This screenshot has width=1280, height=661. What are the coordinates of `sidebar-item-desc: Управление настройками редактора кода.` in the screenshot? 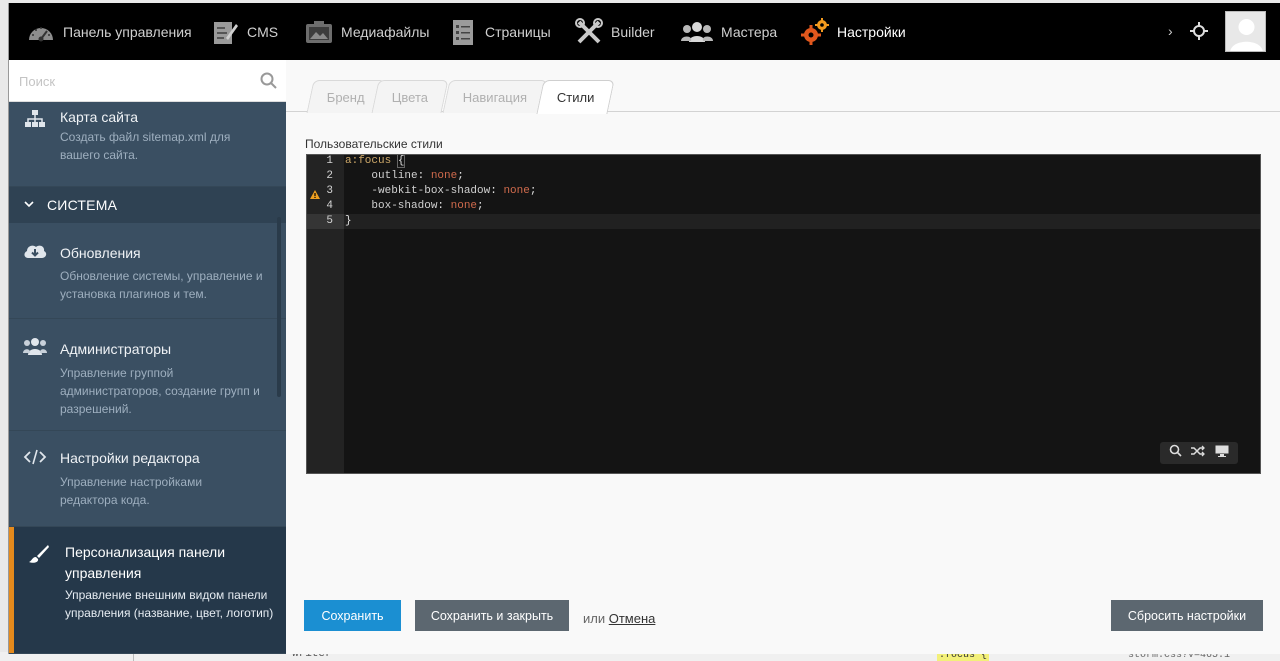 It's located at (131, 491).